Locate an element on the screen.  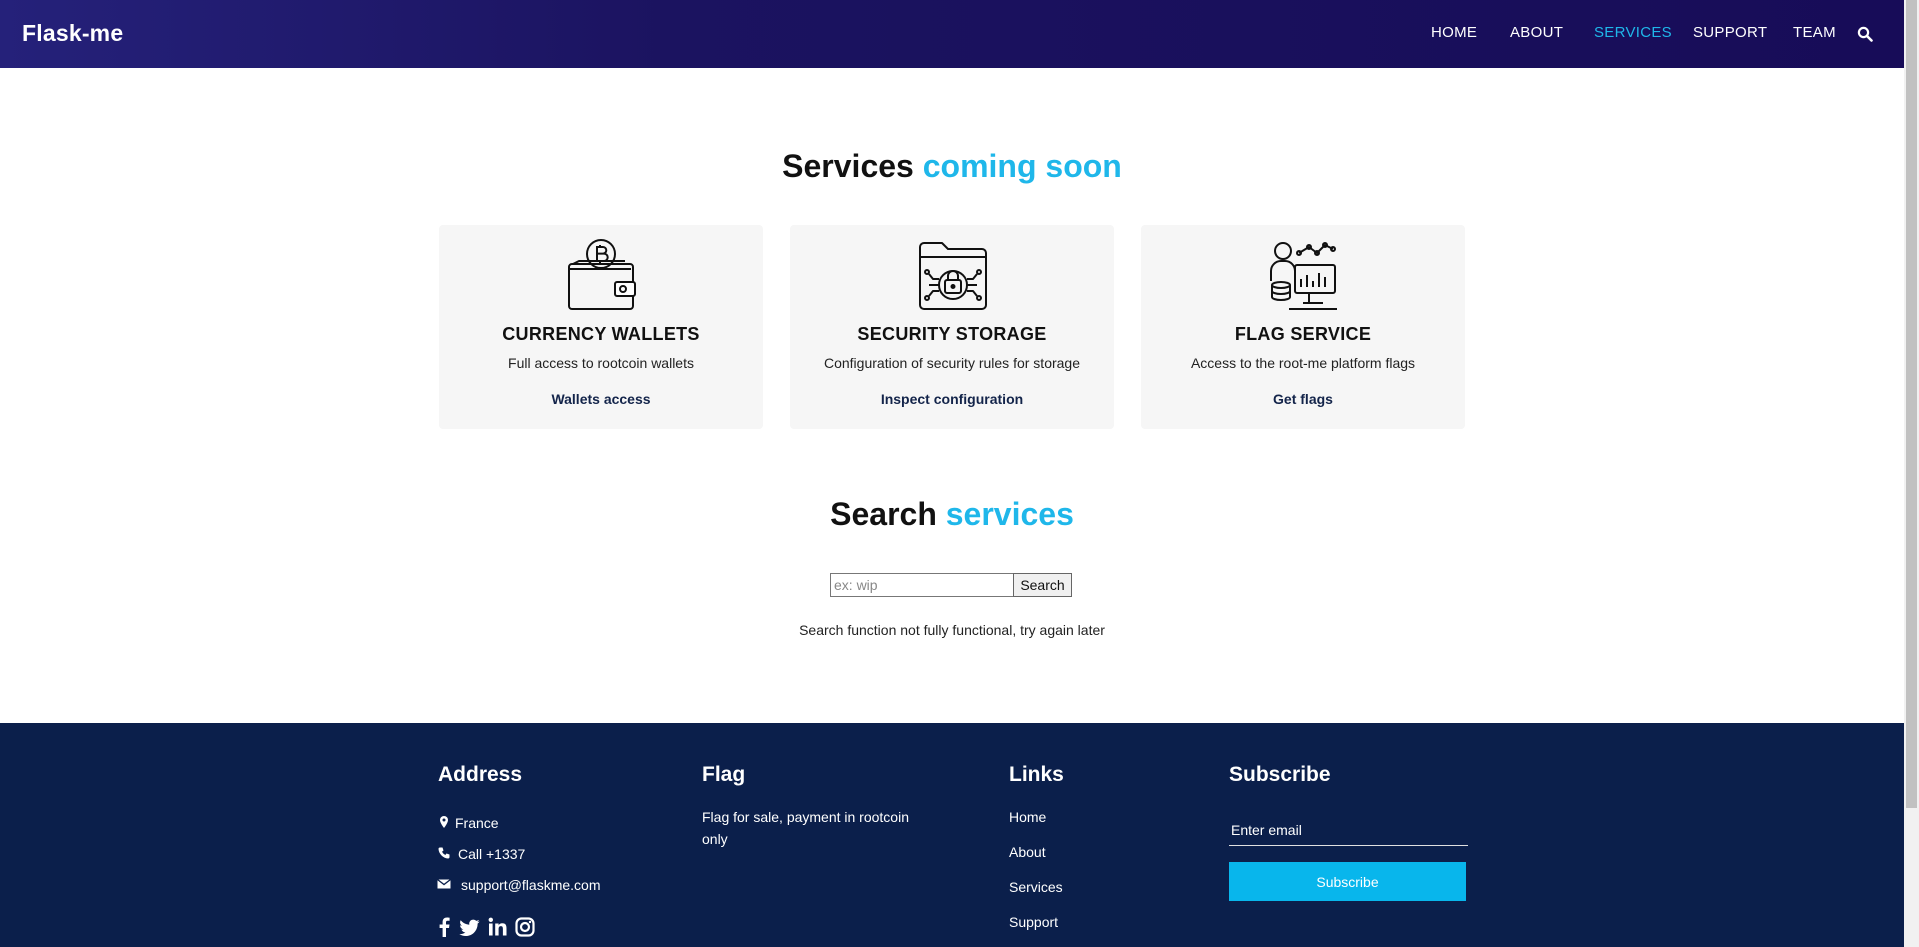
nav-team: TEAM is located at coordinates (1814, 32).